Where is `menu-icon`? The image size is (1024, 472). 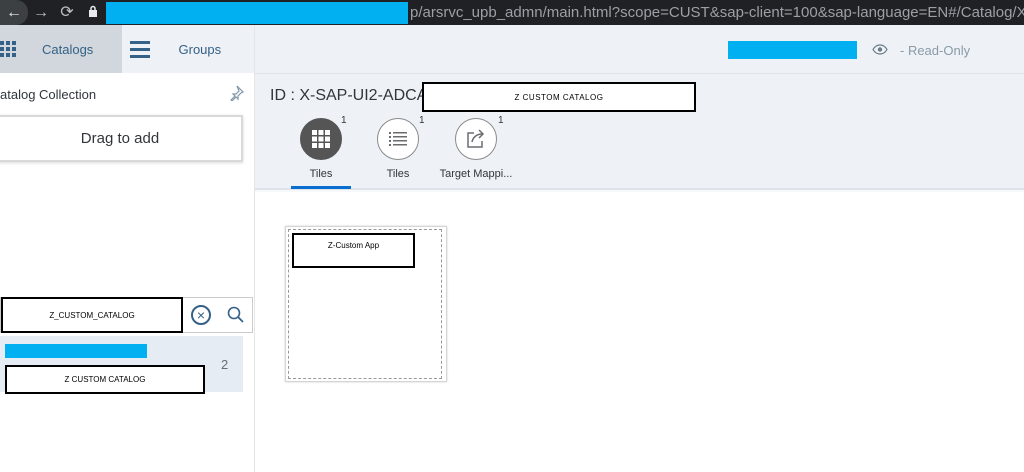 menu-icon is located at coordinates (139, 49).